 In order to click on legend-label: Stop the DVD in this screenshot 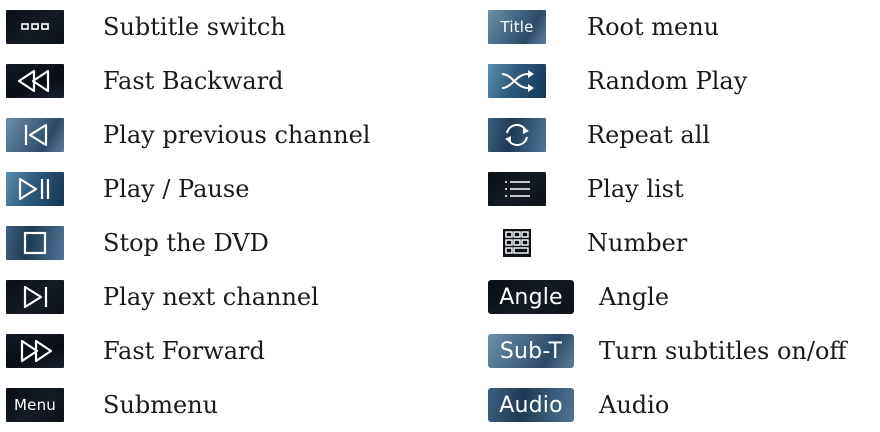, I will do `click(186, 243)`.